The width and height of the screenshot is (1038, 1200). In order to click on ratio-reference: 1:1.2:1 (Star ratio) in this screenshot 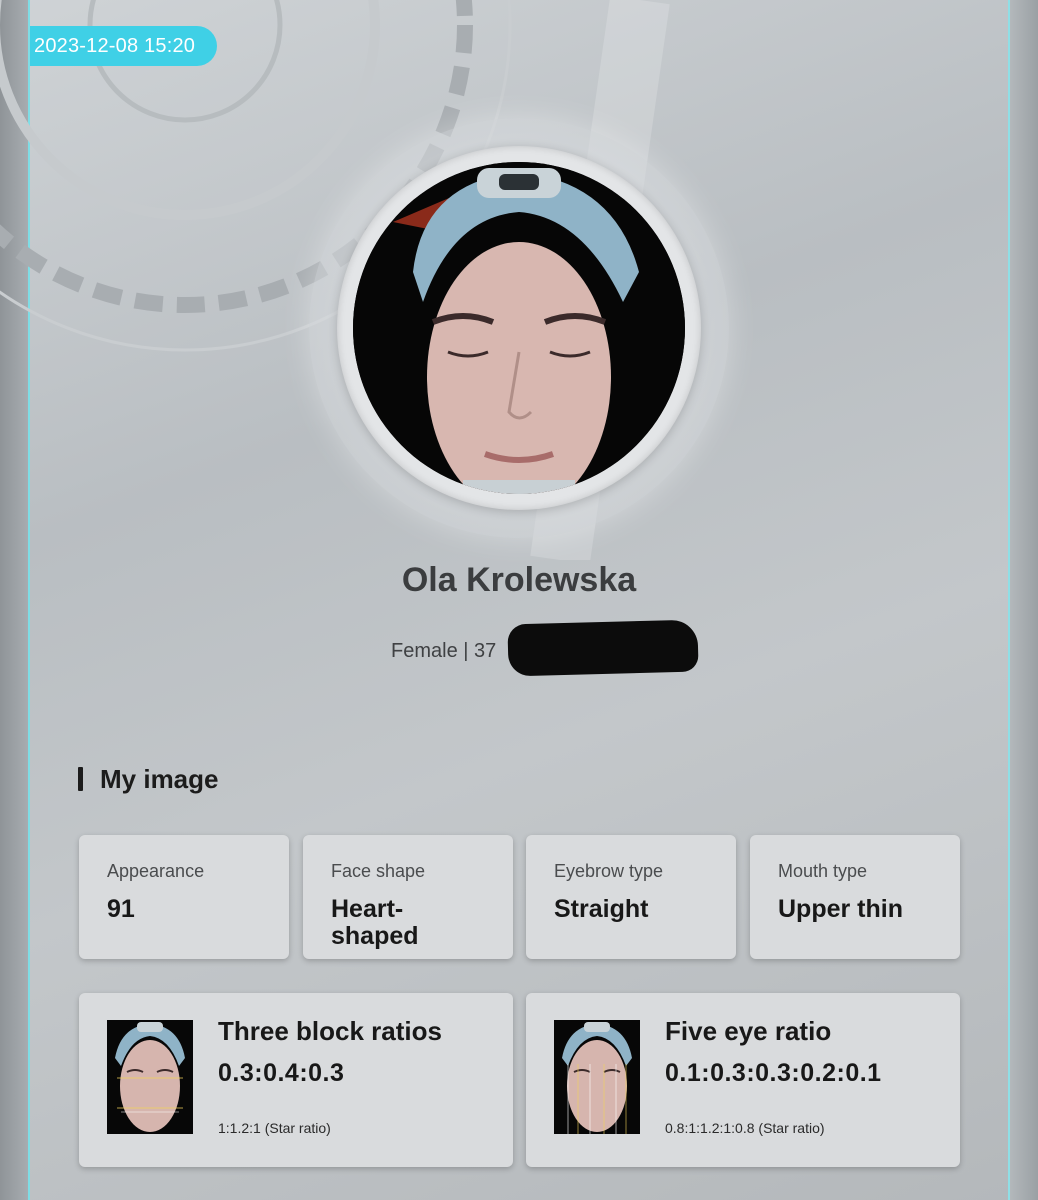, I will do `click(274, 1128)`.